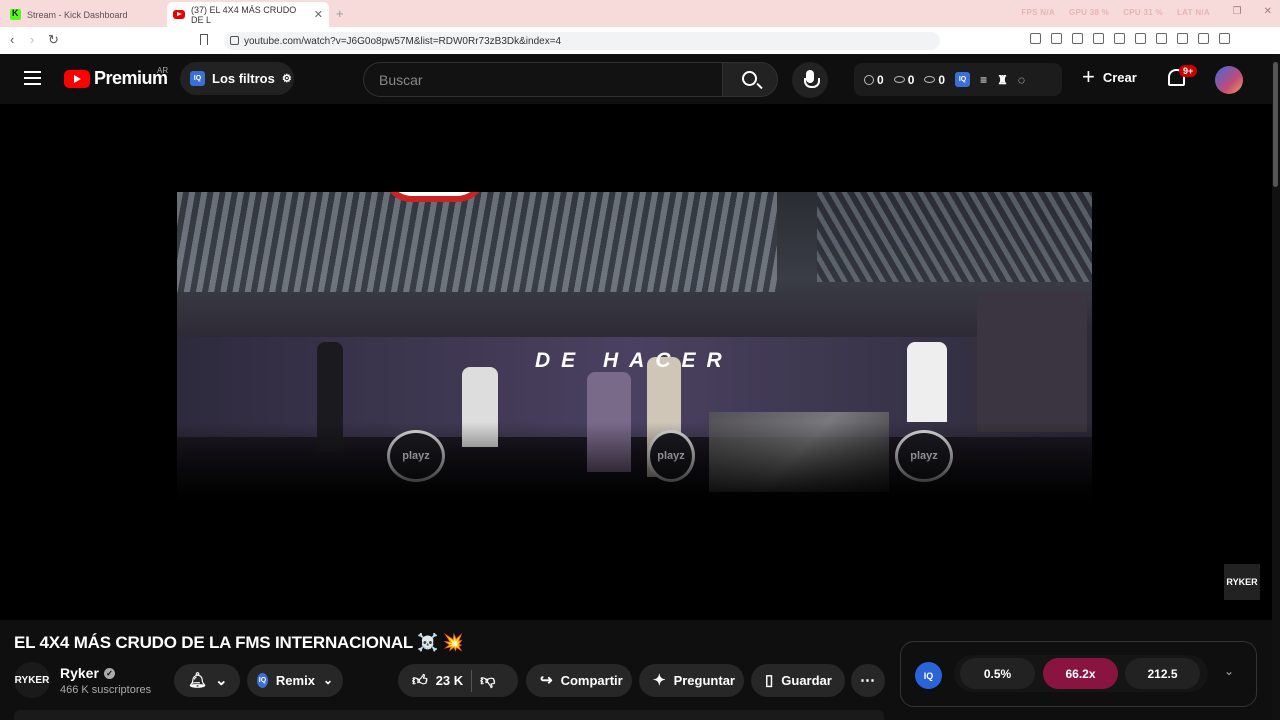  What do you see at coordinates (874, 80) in the screenshot?
I see `counter-clock: 0` at bounding box center [874, 80].